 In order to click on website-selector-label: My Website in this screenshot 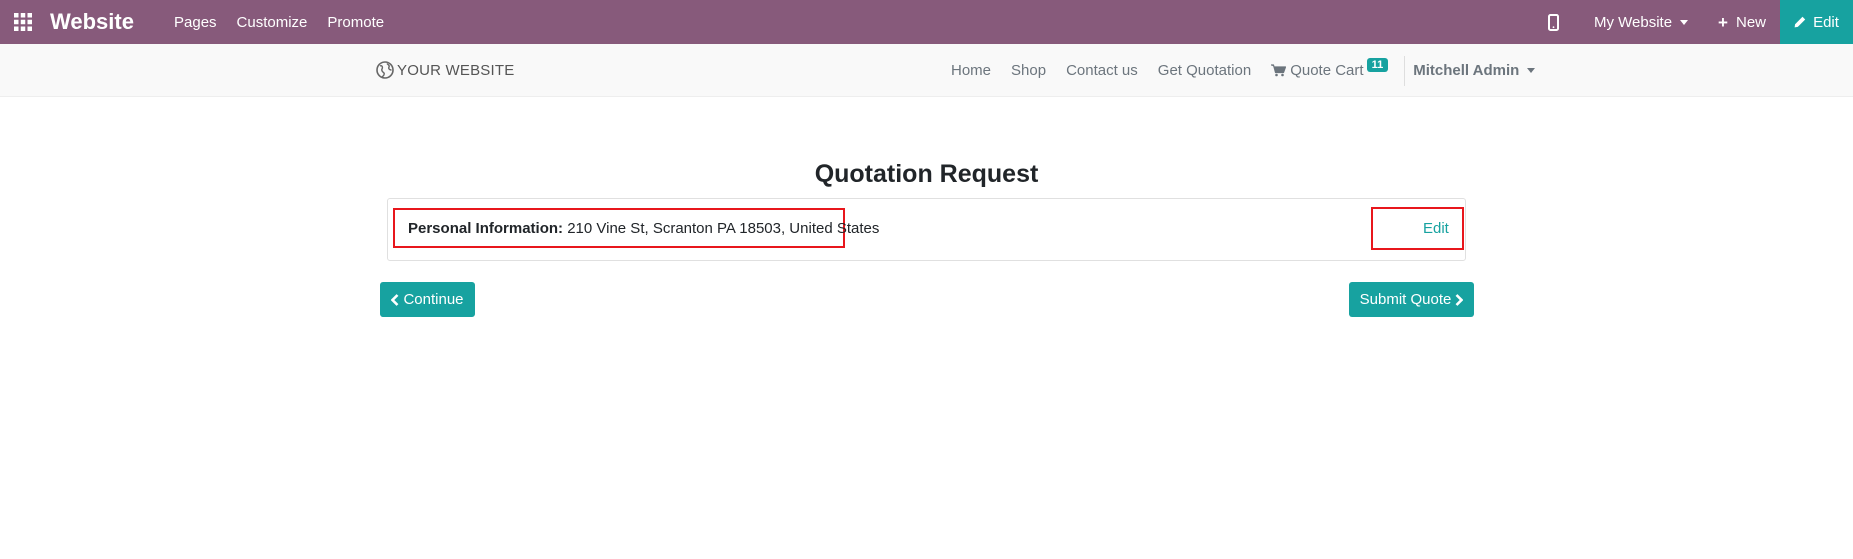, I will do `click(1633, 22)`.